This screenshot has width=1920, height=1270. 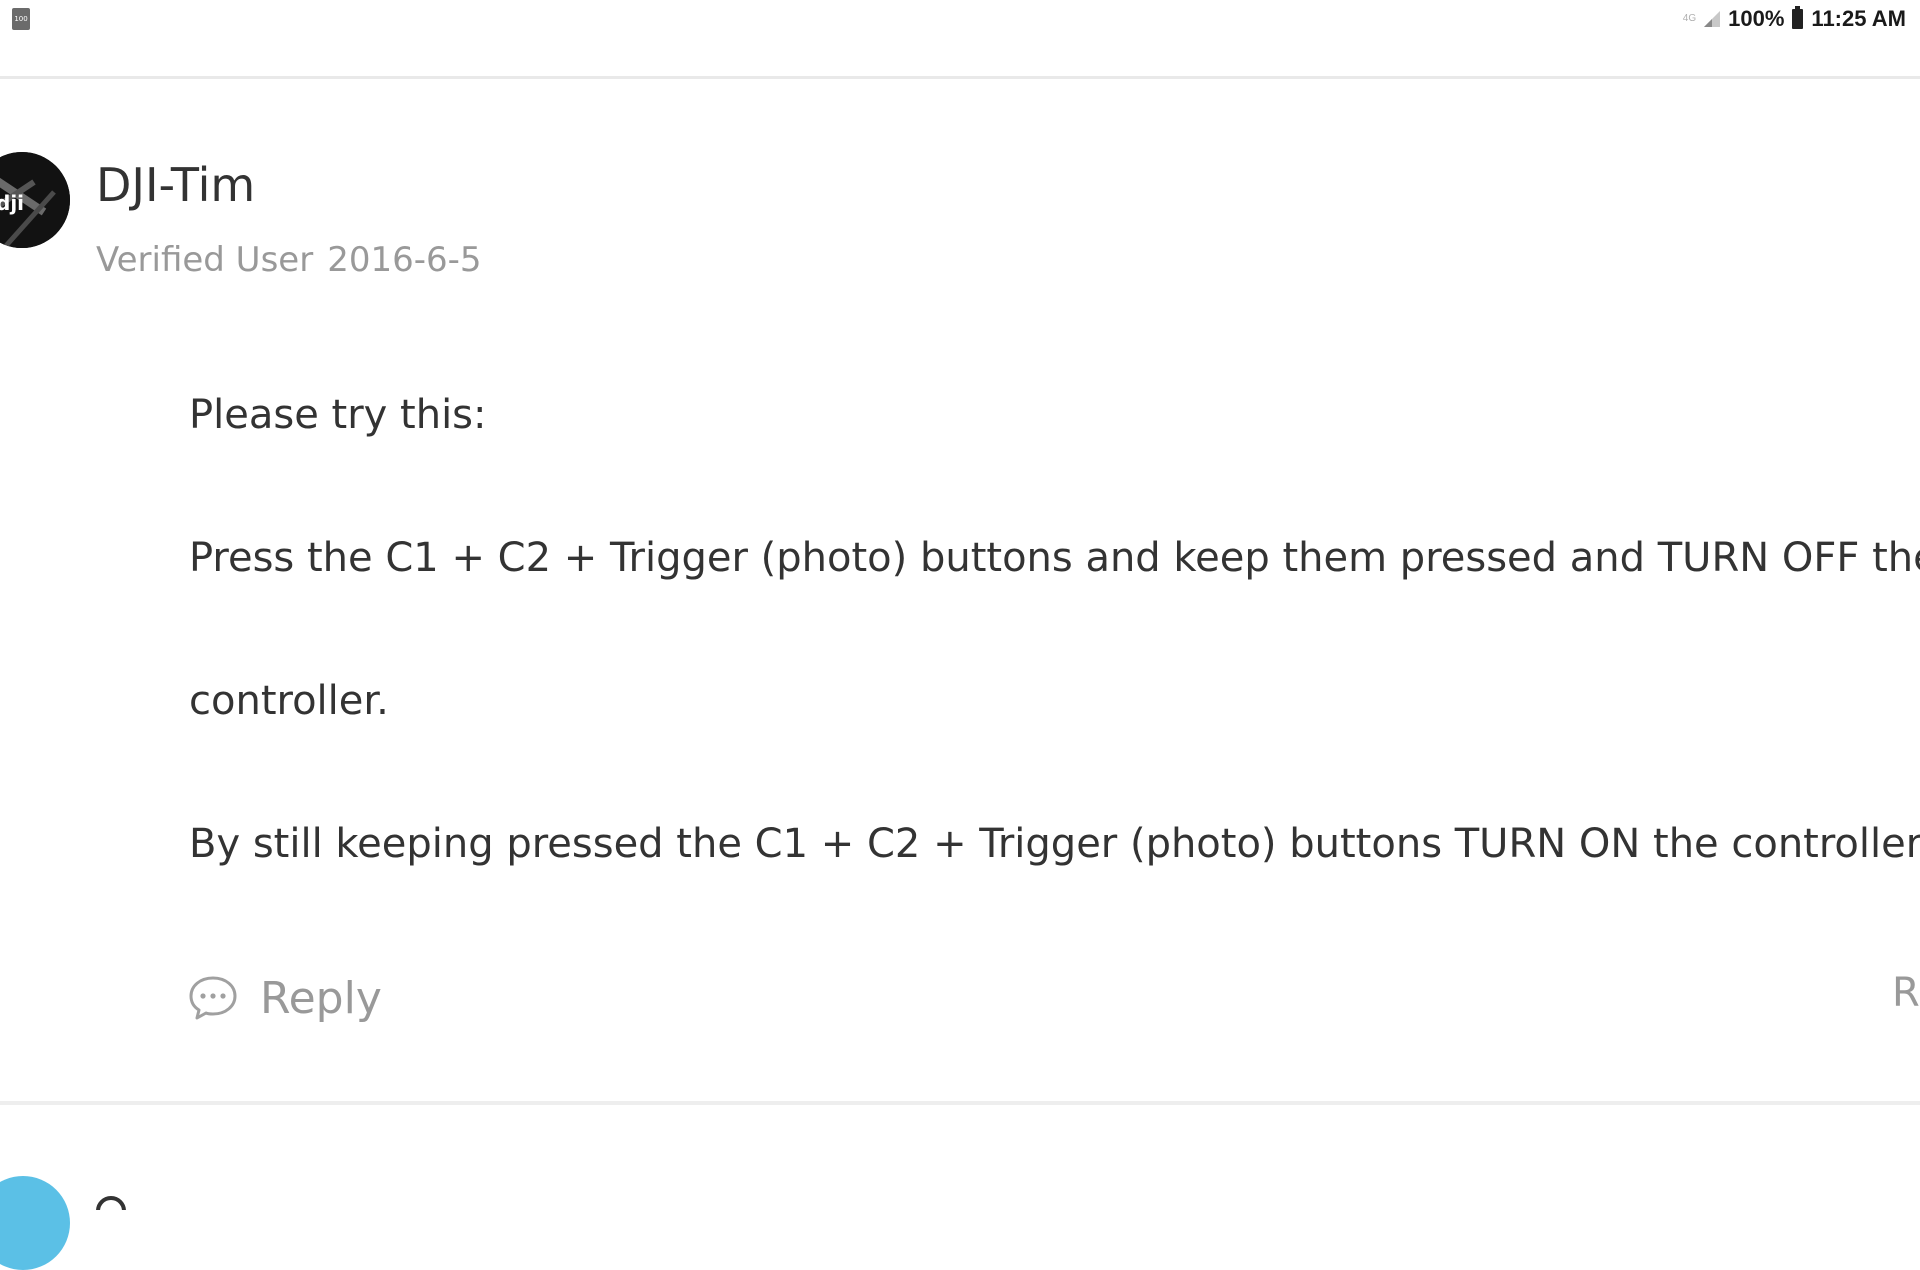 I want to click on post-divider, so click(x=960, y=1103).